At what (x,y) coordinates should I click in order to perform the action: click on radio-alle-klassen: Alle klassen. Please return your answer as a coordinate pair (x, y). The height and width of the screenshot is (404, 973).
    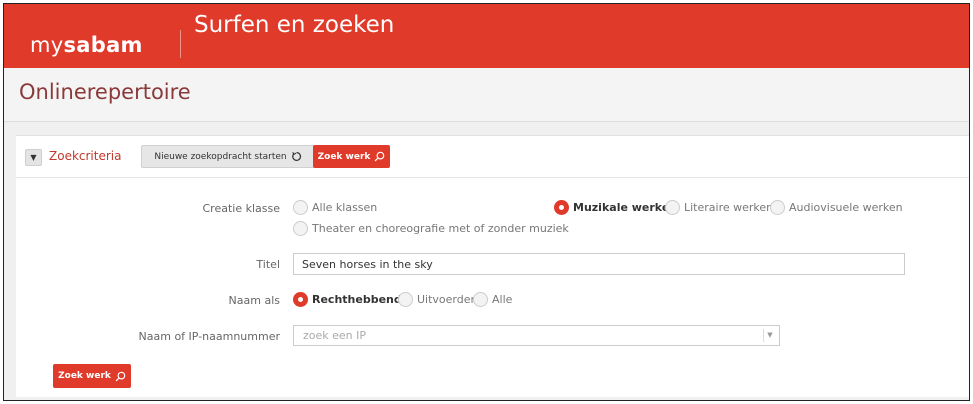
    Looking at the image, I should click on (335, 207).